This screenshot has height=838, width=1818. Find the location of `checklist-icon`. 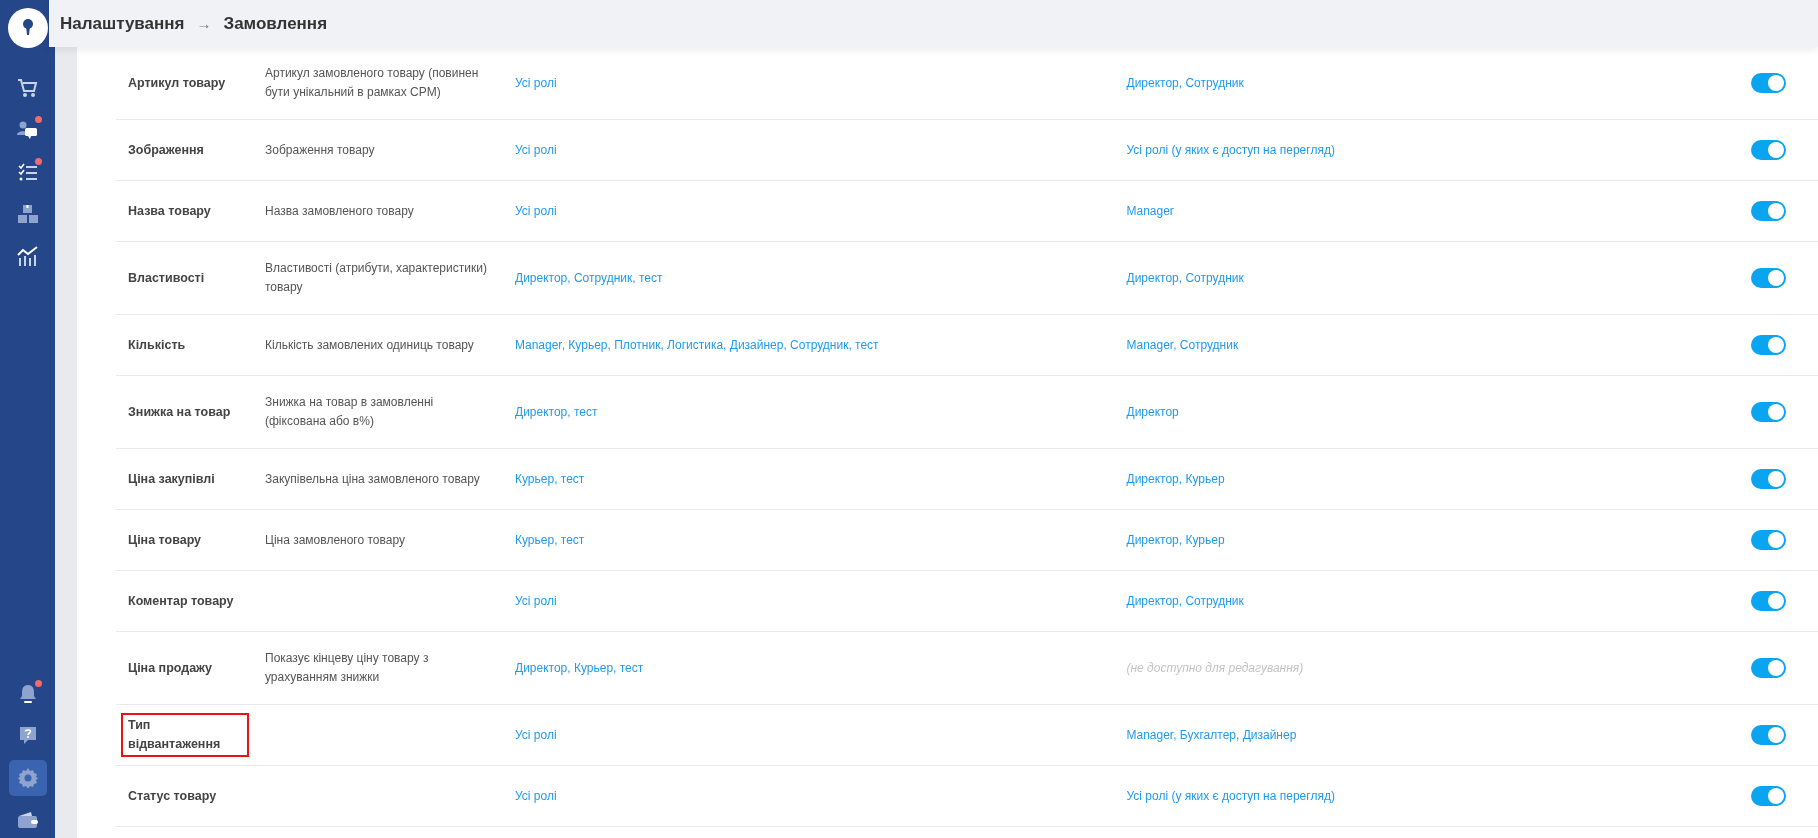

checklist-icon is located at coordinates (27, 172).